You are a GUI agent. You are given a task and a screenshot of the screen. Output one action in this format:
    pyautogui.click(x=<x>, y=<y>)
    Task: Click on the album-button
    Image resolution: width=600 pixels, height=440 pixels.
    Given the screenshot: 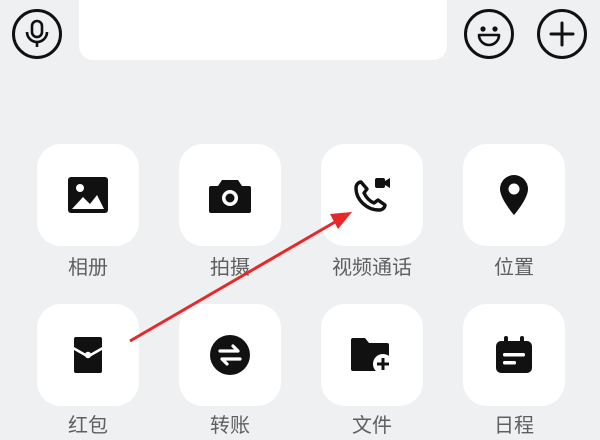 What is the action you would take?
    pyautogui.click(x=88, y=195)
    